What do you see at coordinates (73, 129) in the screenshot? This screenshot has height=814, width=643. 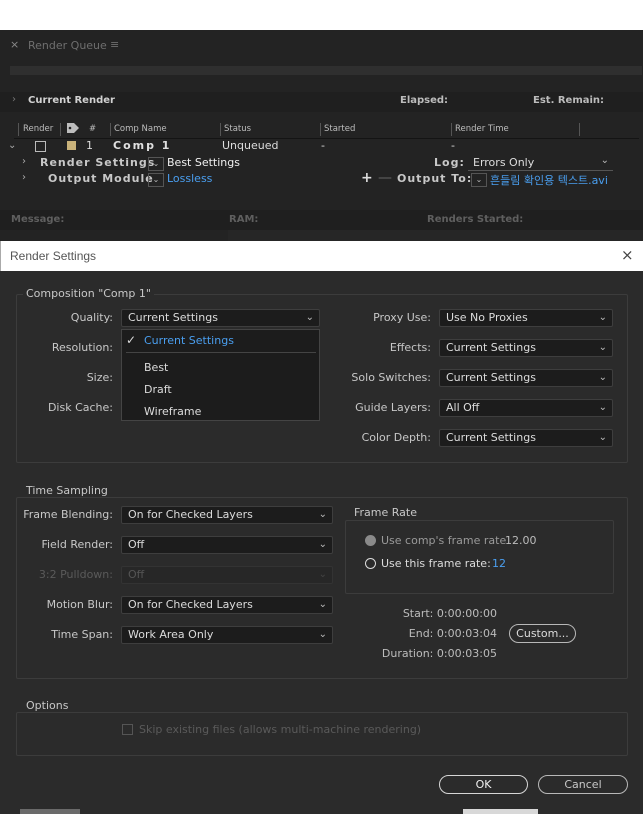 I see `tag-icon` at bounding box center [73, 129].